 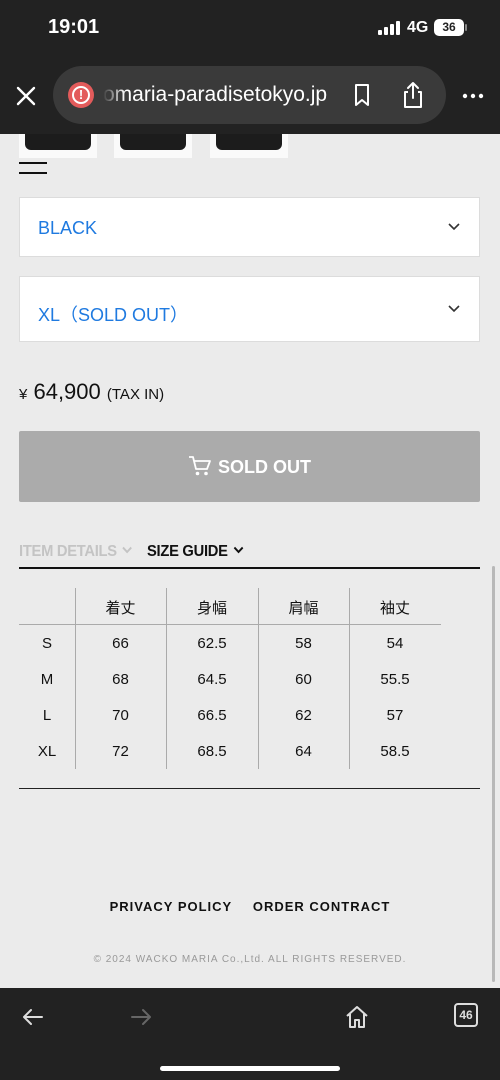 What do you see at coordinates (74, 27) in the screenshot?
I see `status-time: 19:01` at bounding box center [74, 27].